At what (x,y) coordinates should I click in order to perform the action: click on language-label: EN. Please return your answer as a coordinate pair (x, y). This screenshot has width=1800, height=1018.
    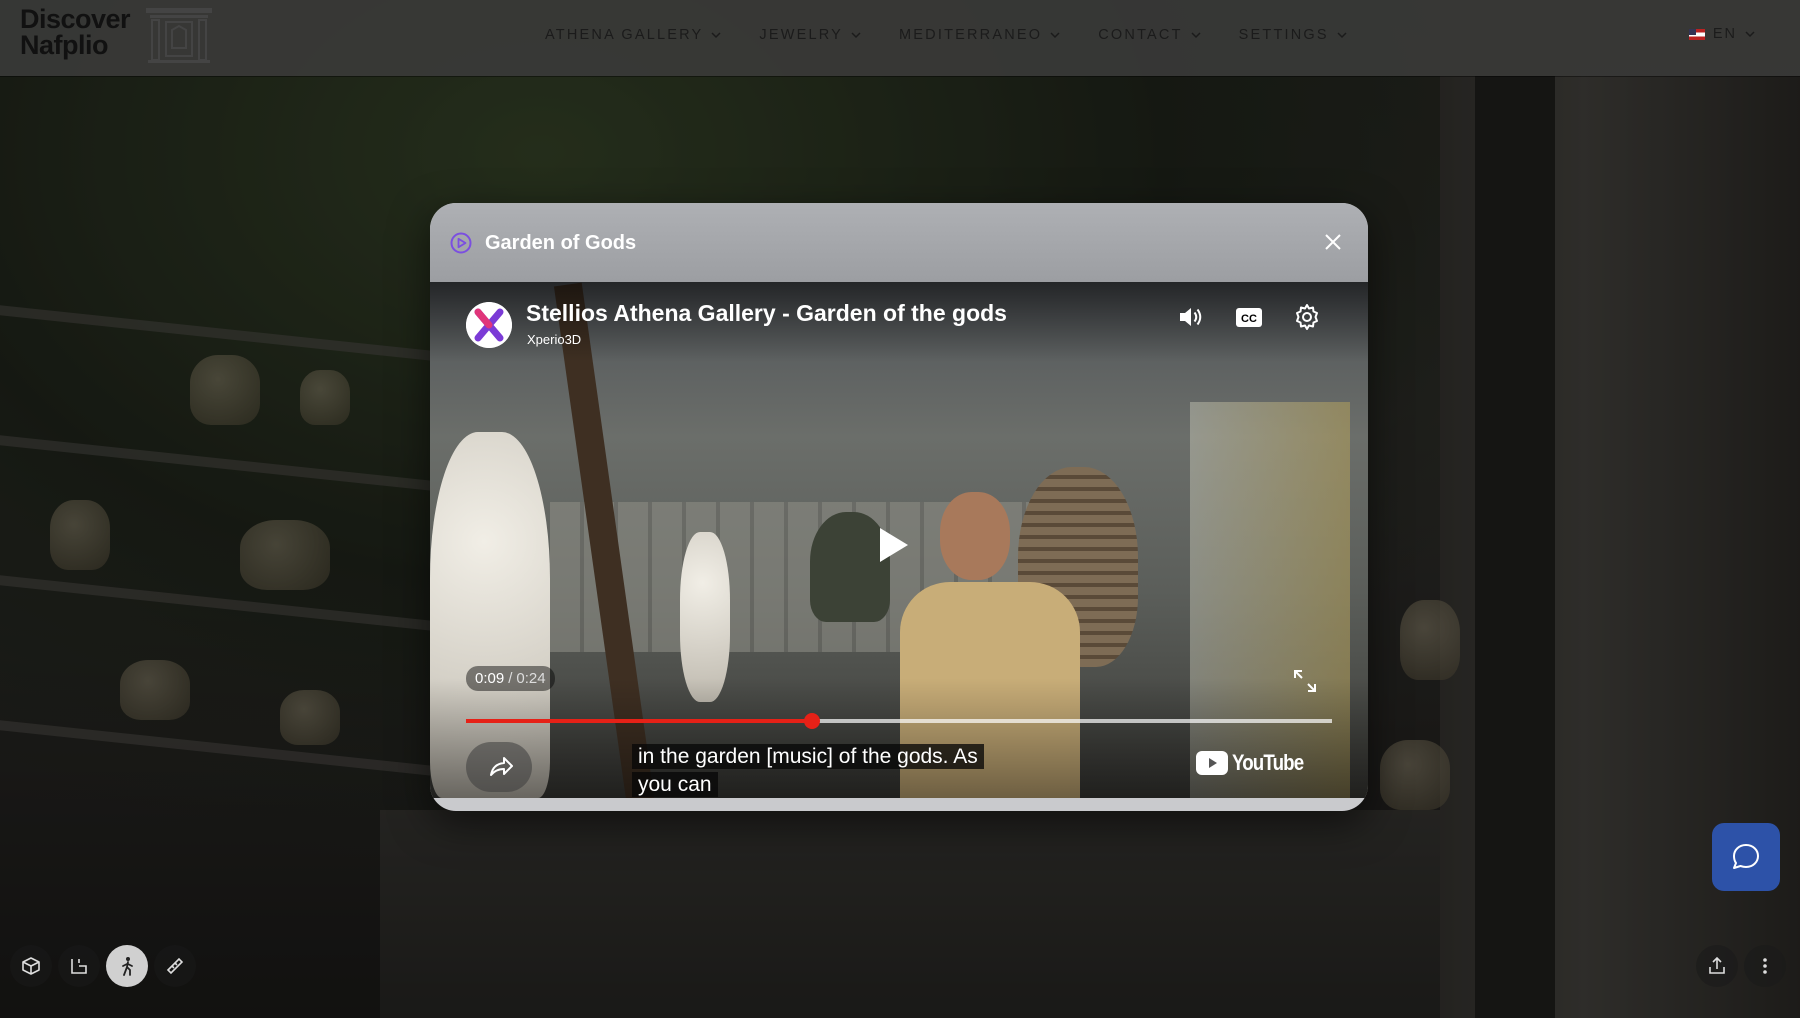
    Looking at the image, I should click on (1724, 34).